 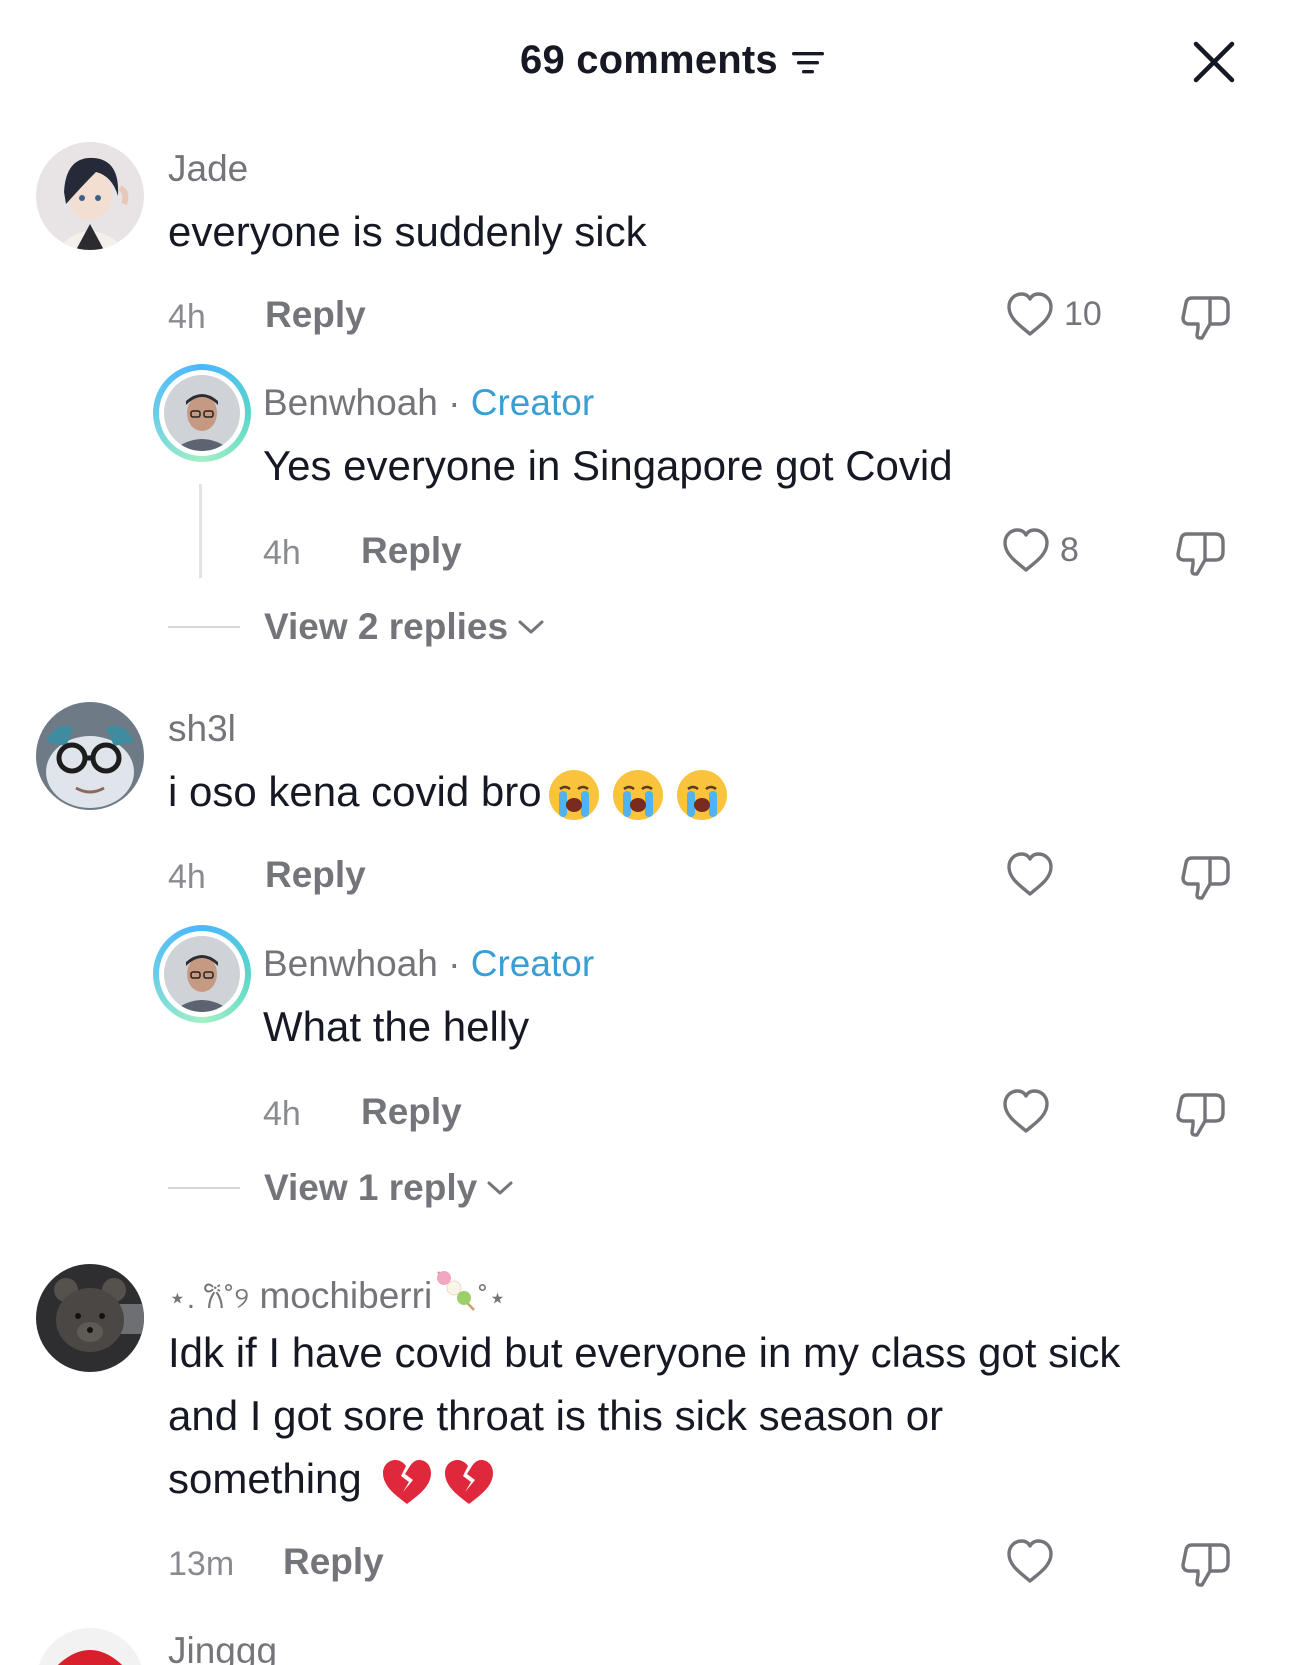 What do you see at coordinates (492, 1298) in the screenshot?
I see `username-decoration: ˚⋆` at bounding box center [492, 1298].